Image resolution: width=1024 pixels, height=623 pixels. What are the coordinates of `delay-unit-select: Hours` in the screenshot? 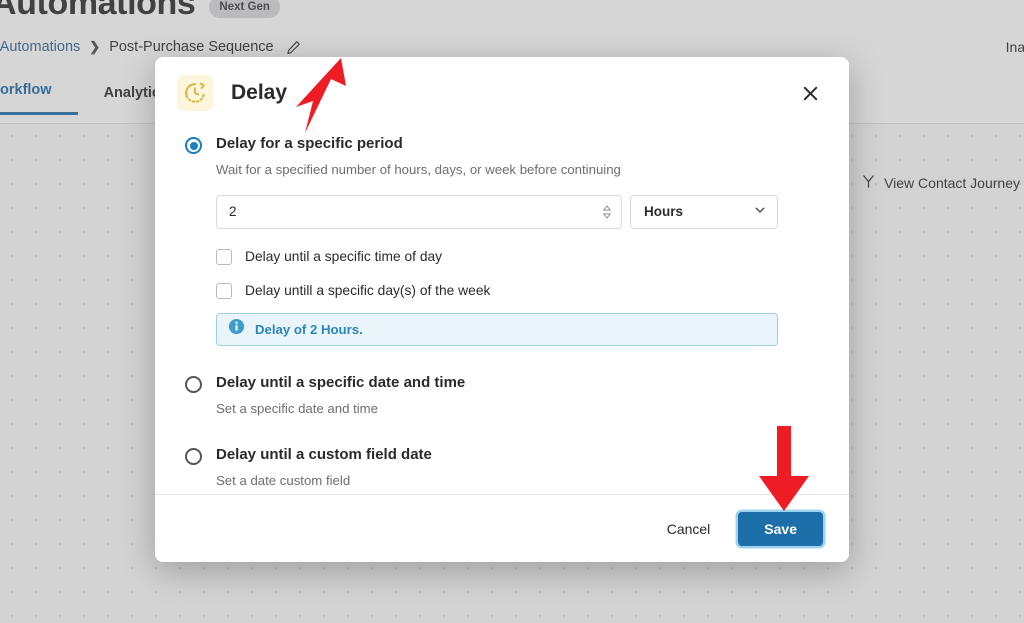 It's located at (704, 211).